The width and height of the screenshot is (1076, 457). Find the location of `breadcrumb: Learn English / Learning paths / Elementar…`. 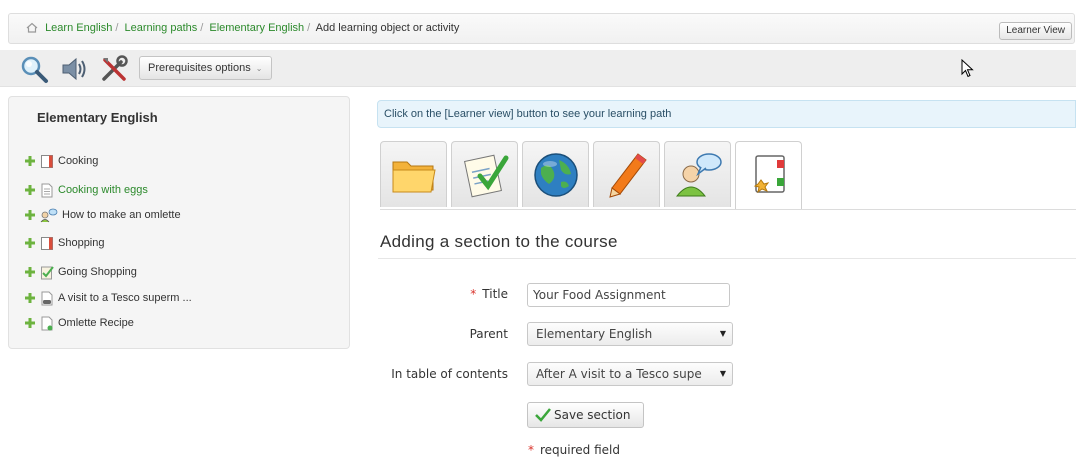

breadcrumb: Learn English / Learning paths / Elementar… is located at coordinates (242, 28).